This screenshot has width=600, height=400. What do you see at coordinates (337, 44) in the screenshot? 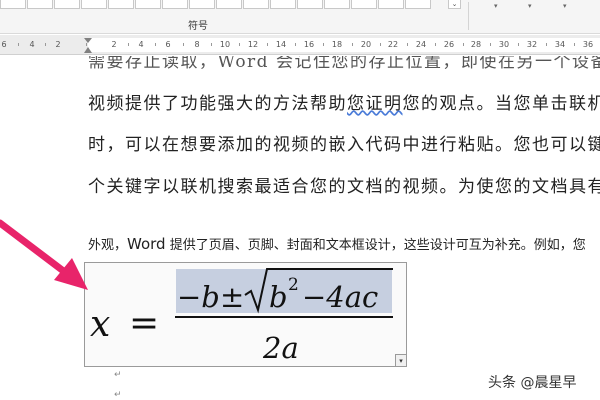
I see `ruler-tick-label: 18` at bounding box center [337, 44].